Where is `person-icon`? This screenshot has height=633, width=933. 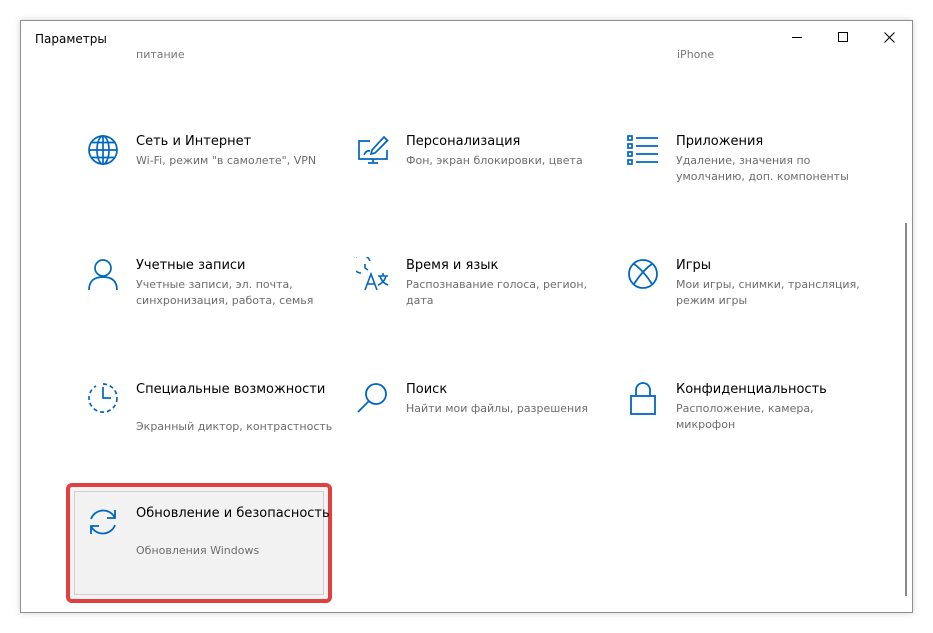 person-icon is located at coordinates (103, 275).